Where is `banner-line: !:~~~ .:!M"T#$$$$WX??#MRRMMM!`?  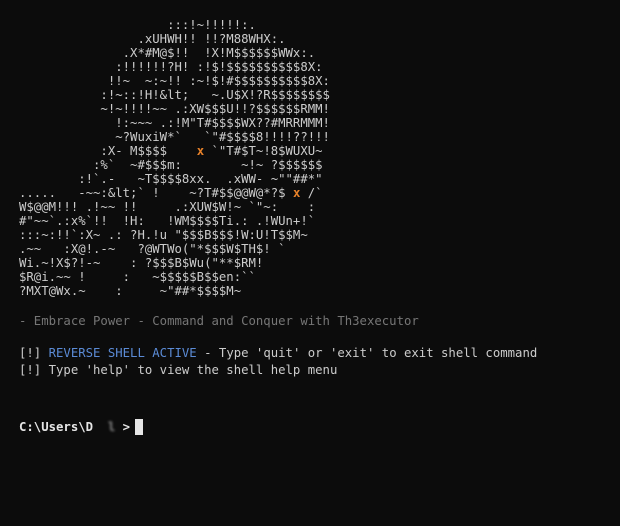 banner-line: !:~~~ .:!M"T#$$$$WX??#MRRMMM! is located at coordinates (174, 123).